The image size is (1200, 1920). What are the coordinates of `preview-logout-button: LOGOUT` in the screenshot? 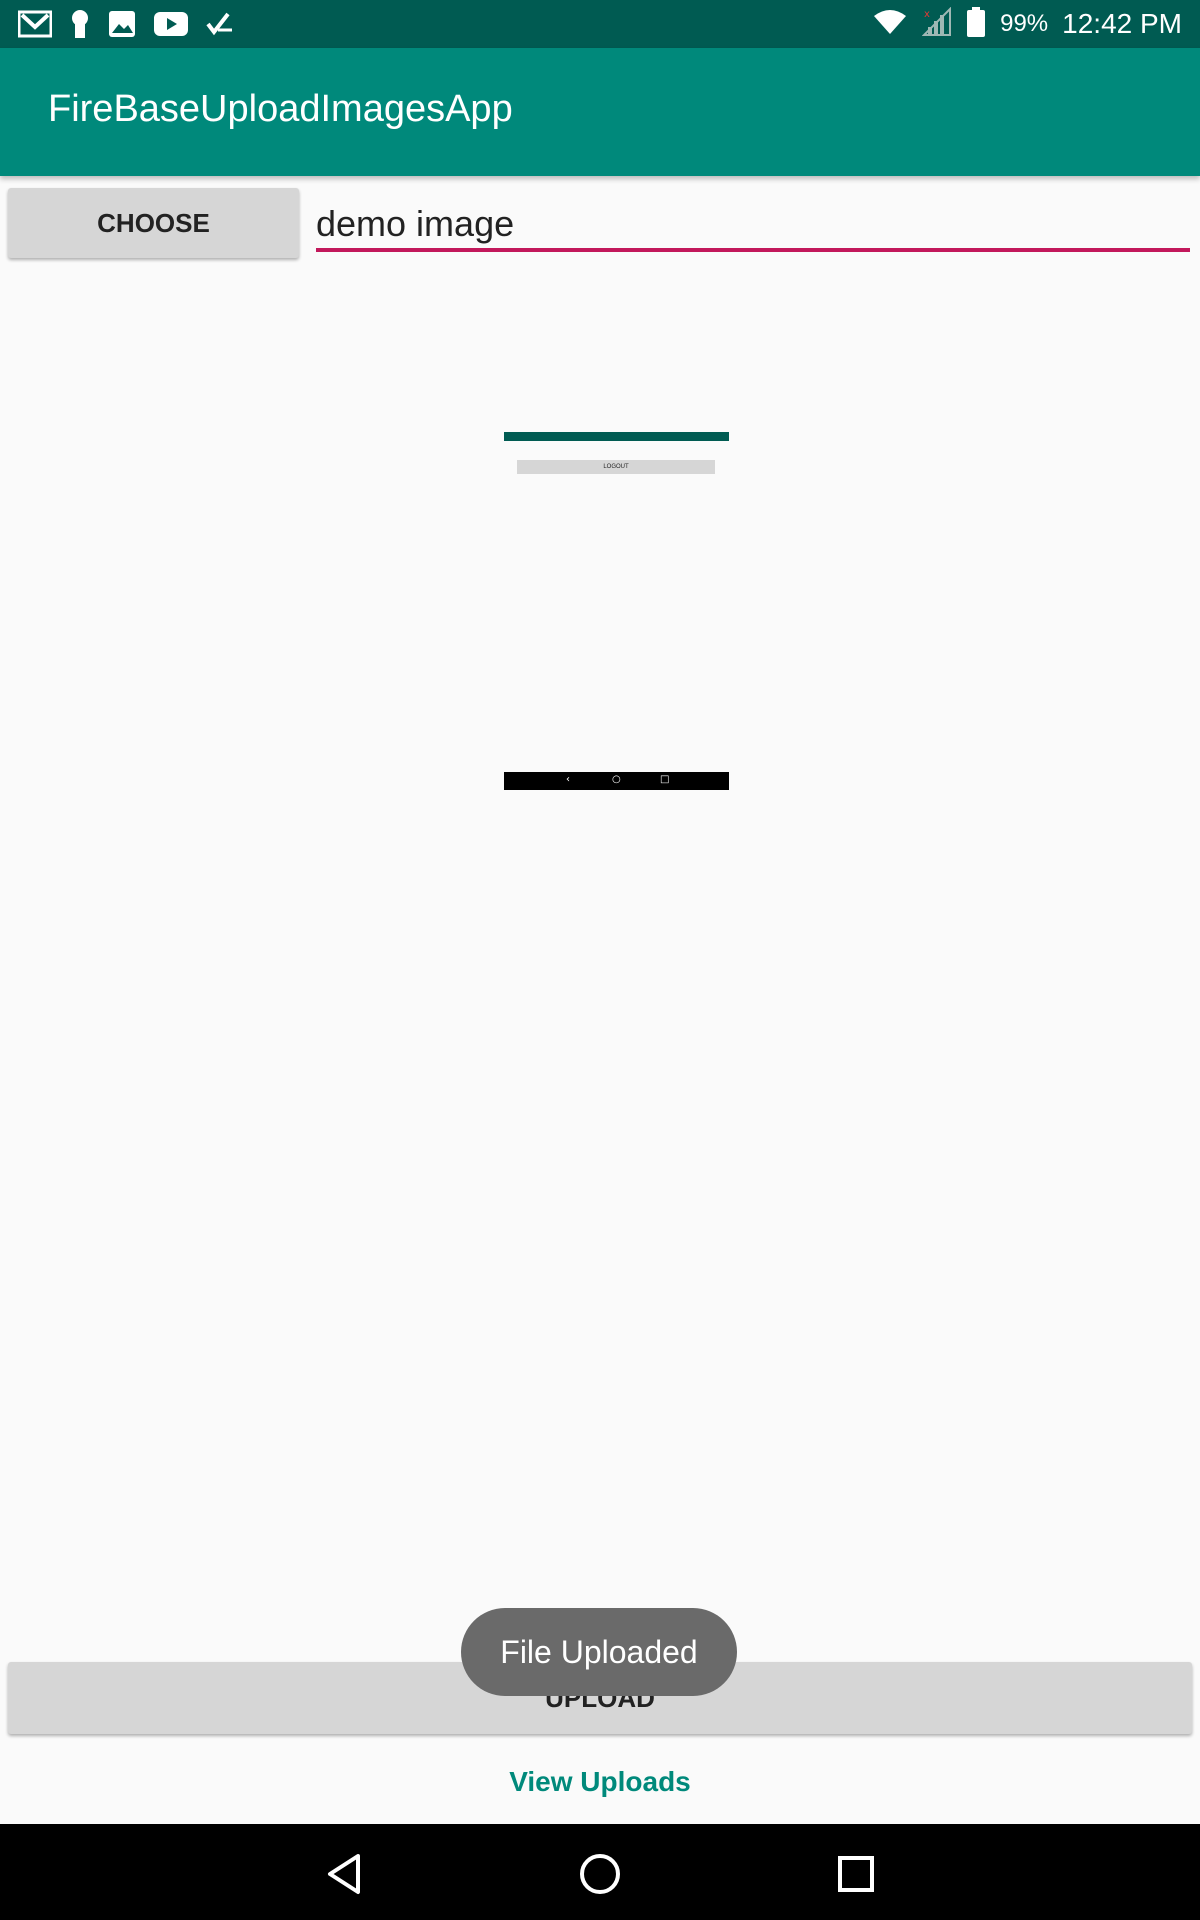 It's located at (616, 467).